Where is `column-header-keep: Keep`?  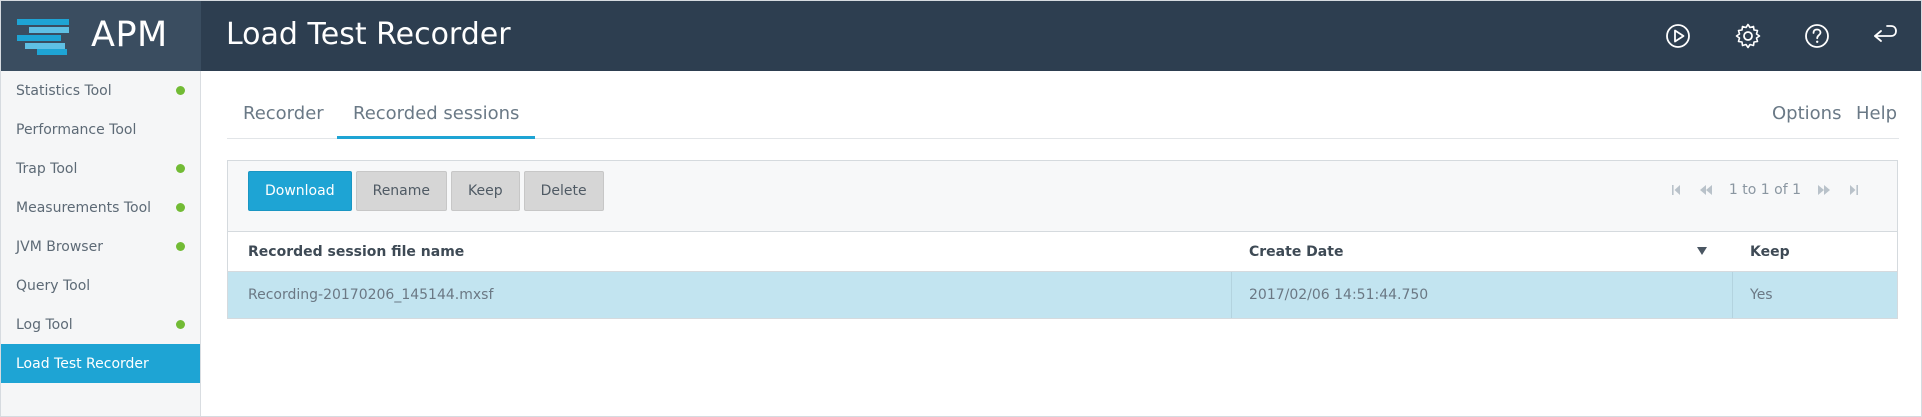
column-header-keep: Keep is located at coordinates (1770, 252).